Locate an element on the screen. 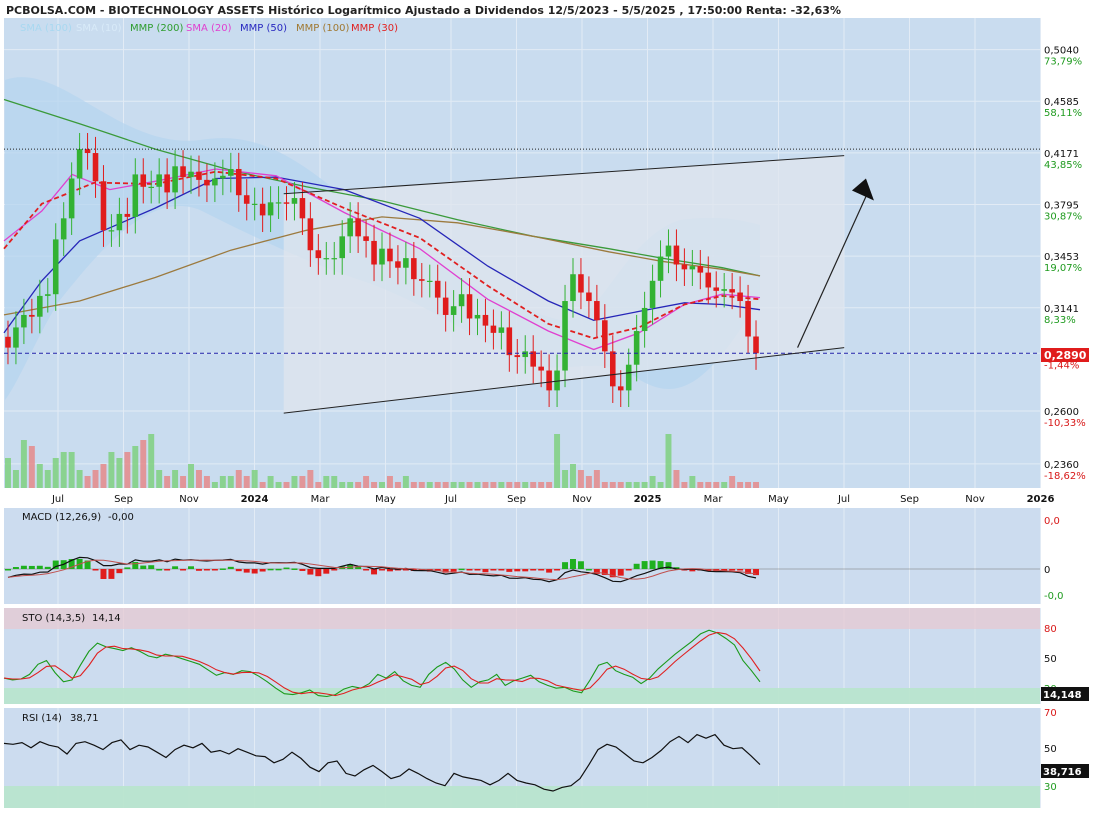 The width and height of the screenshot is (1096, 816). sto-label: STO (14,3,5) is located at coordinates (53, 618).